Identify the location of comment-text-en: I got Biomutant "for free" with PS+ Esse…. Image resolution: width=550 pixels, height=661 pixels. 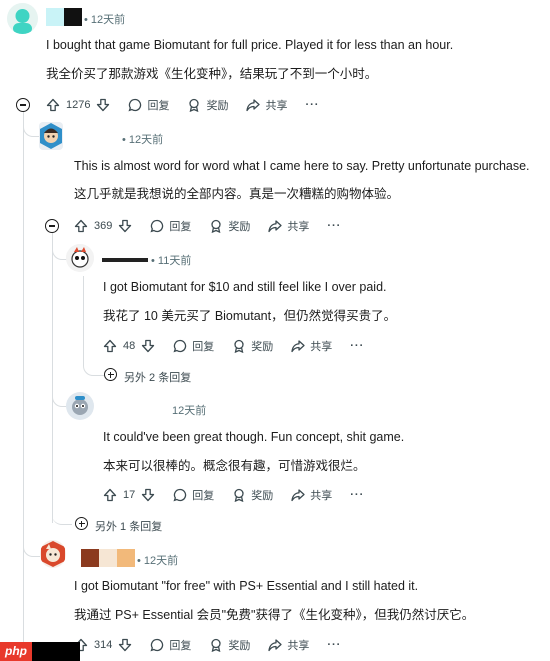
(246, 586).